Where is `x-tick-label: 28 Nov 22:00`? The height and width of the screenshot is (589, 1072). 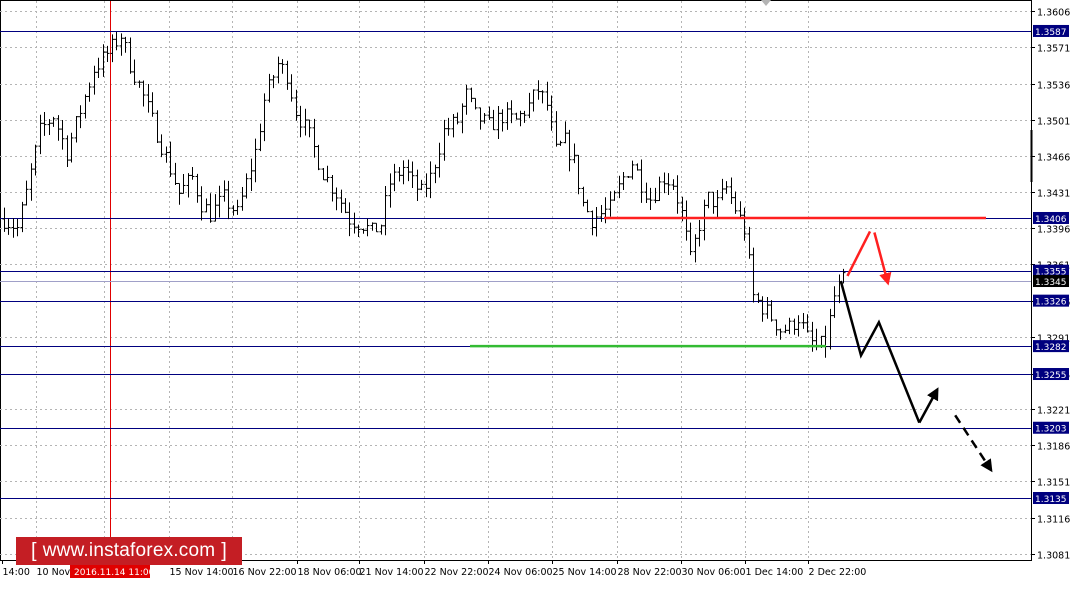 x-tick-label: 28 Nov 22:00 is located at coordinates (650, 572).